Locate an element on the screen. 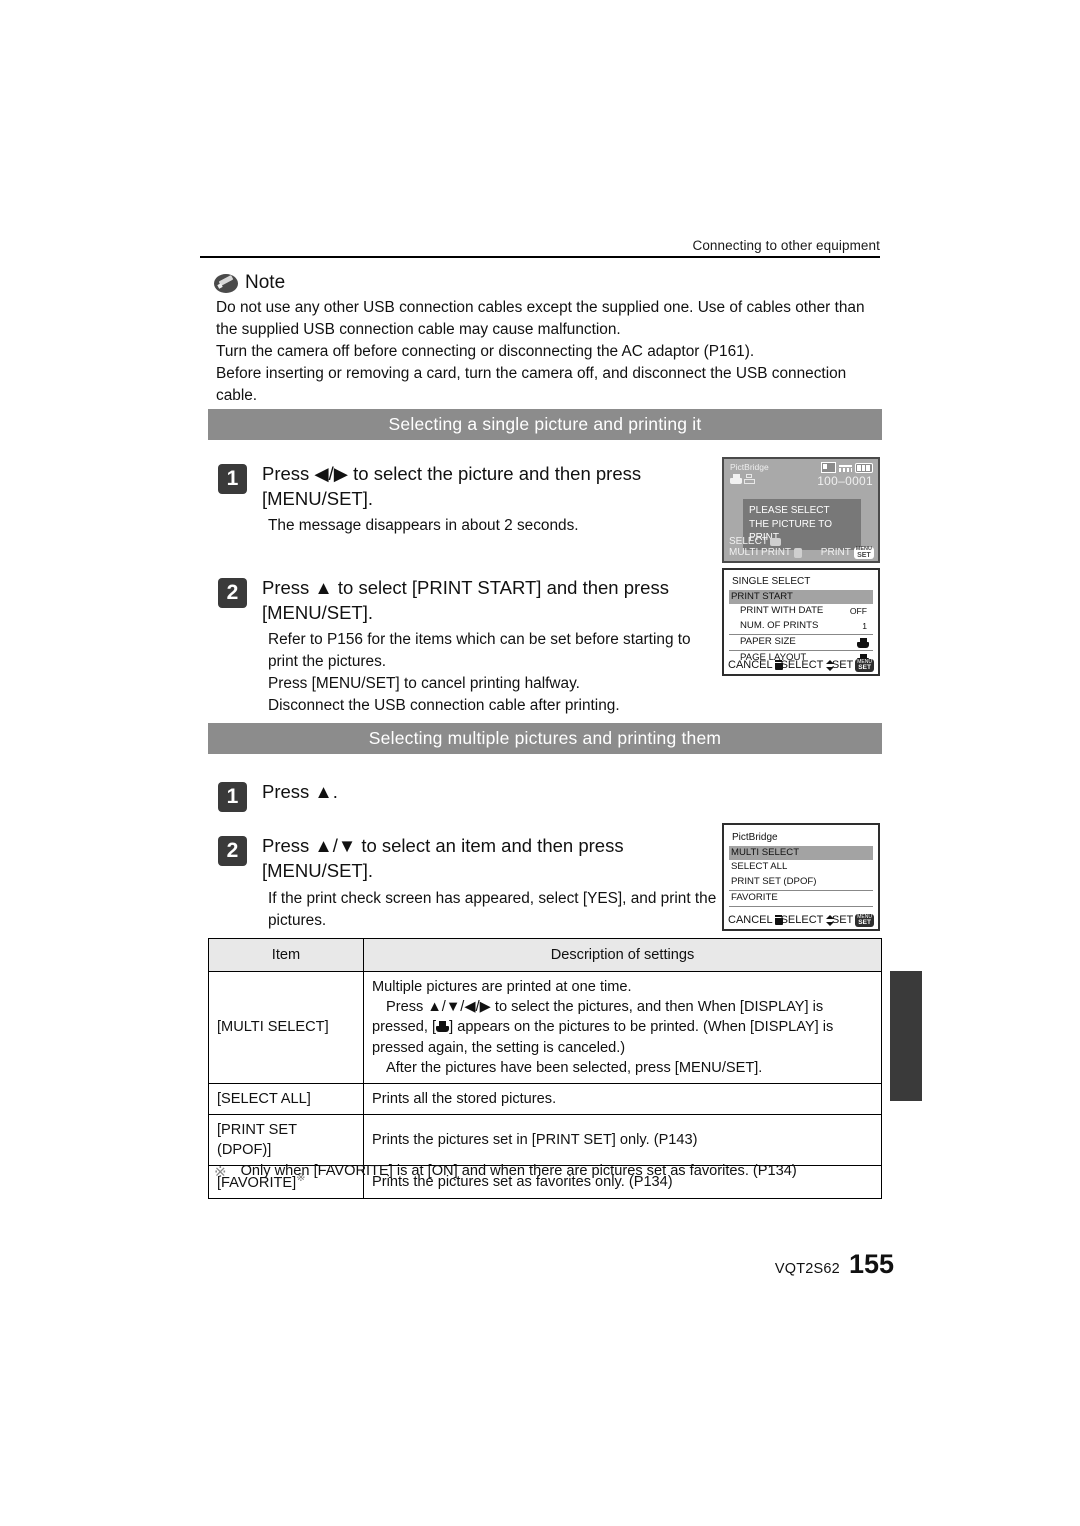 Image resolution: width=1080 pixels, height=1526 pixels. menu-item-label: SELECT ALL is located at coordinates (759, 867).